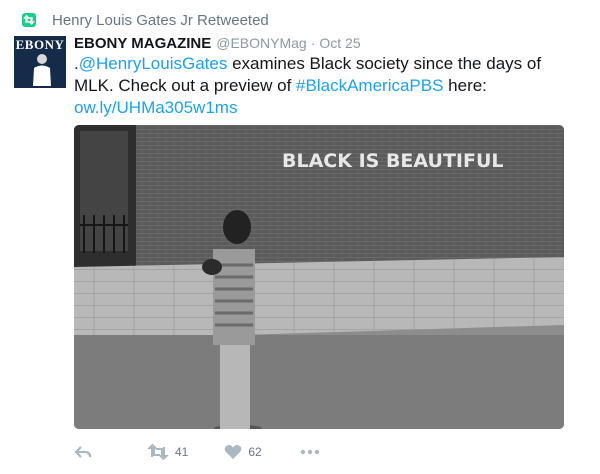 The height and width of the screenshot is (474, 600). I want to click on media-wall-graffiti: BLACK IS BEAUTIFUL, so click(393, 161).